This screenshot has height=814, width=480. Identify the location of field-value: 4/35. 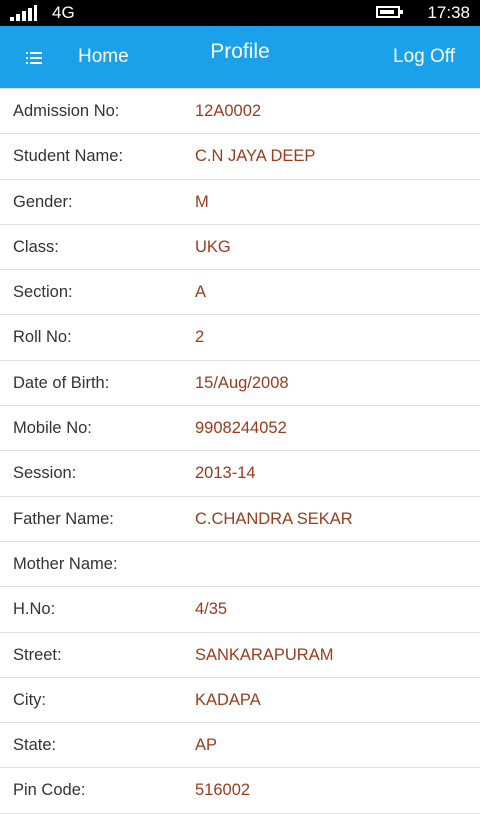
(211, 609).